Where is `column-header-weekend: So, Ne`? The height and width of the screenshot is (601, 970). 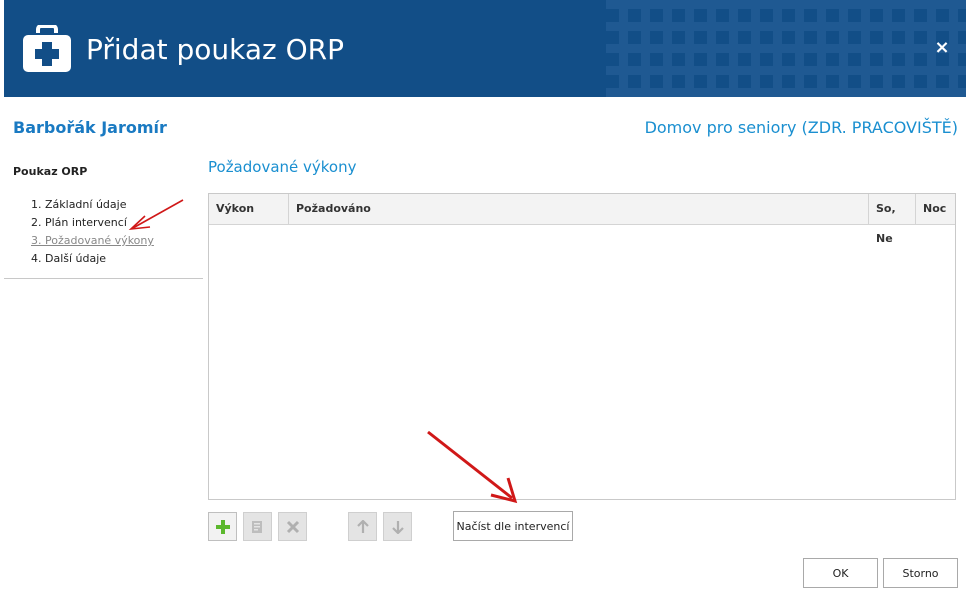 column-header-weekend: So, Ne is located at coordinates (892, 219).